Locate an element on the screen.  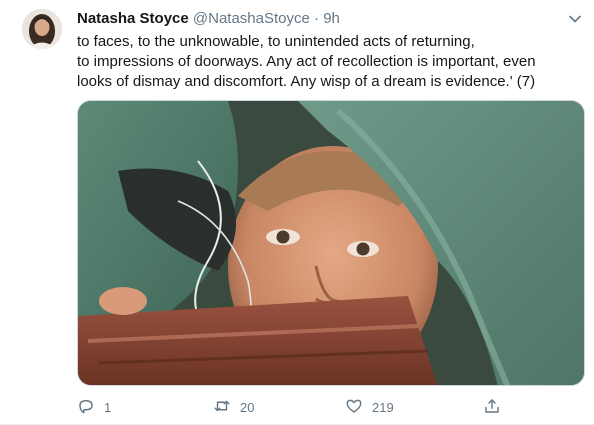
reply-count: 1 is located at coordinates (108, 407).